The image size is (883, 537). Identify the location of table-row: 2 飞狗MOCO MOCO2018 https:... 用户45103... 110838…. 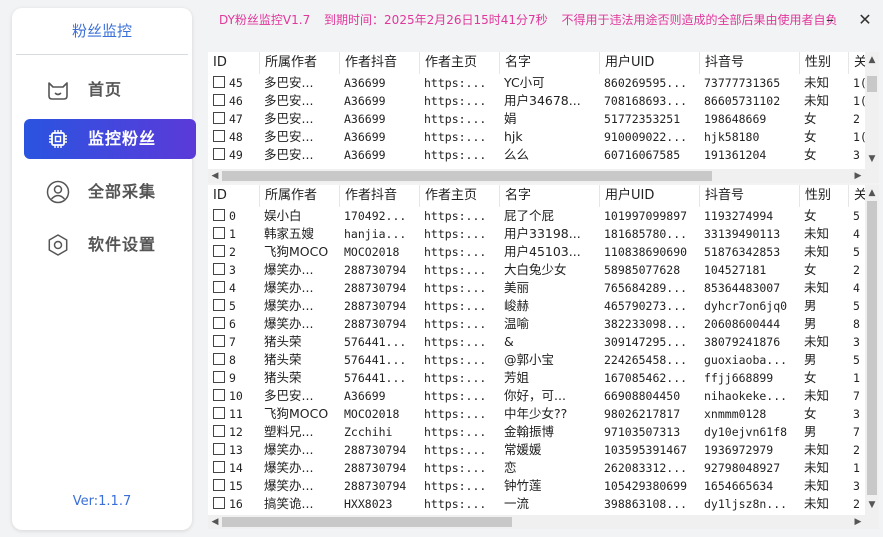
(543, 252).